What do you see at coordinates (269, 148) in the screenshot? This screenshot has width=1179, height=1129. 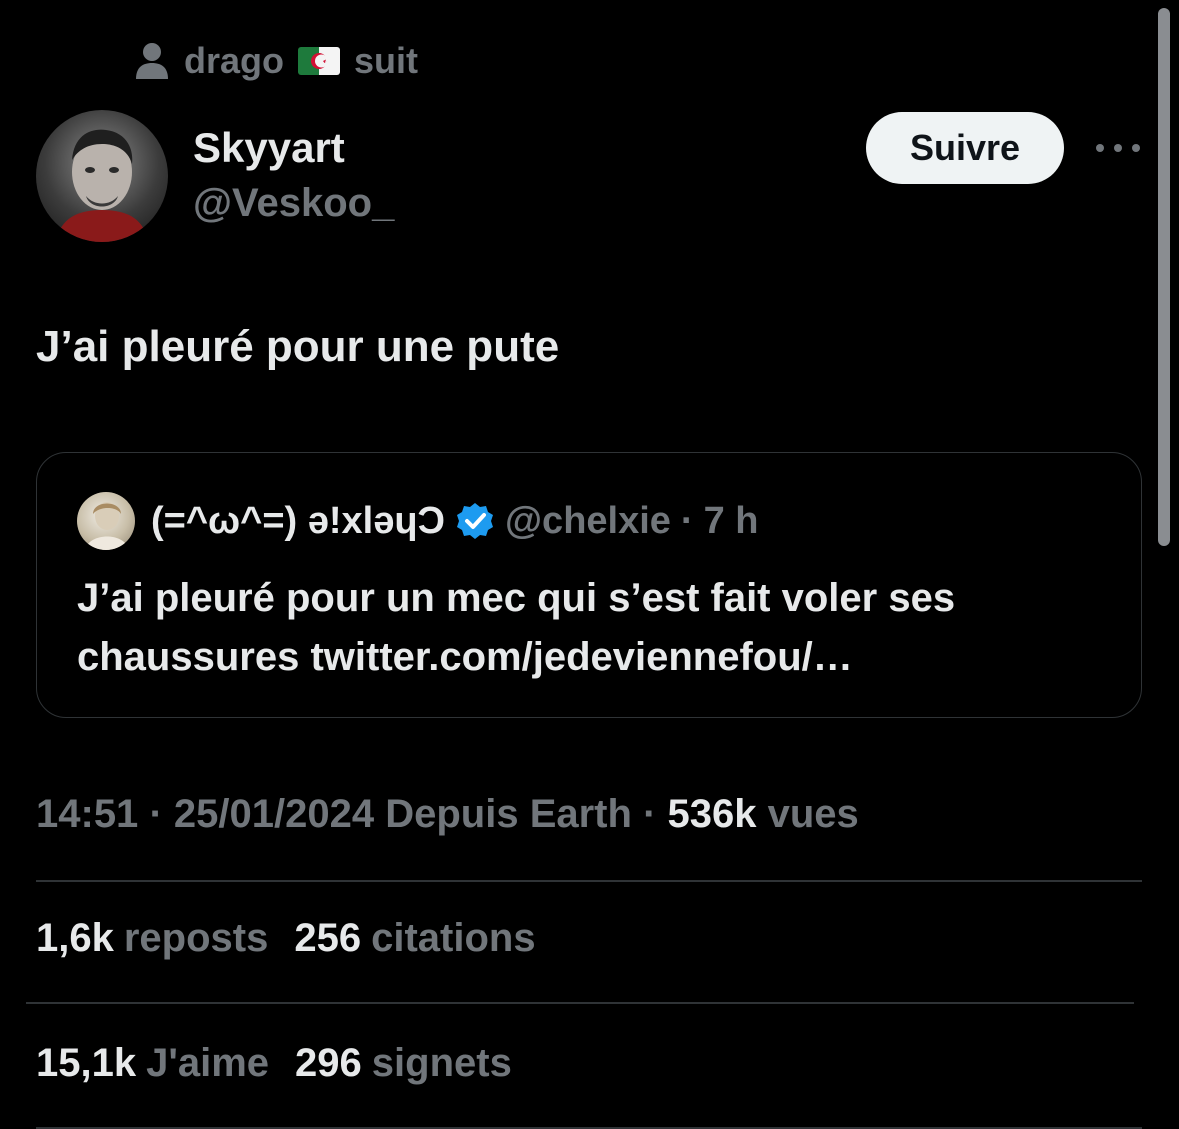 I see `author-display-name: Skyyart` at bounding box center [269, 148].